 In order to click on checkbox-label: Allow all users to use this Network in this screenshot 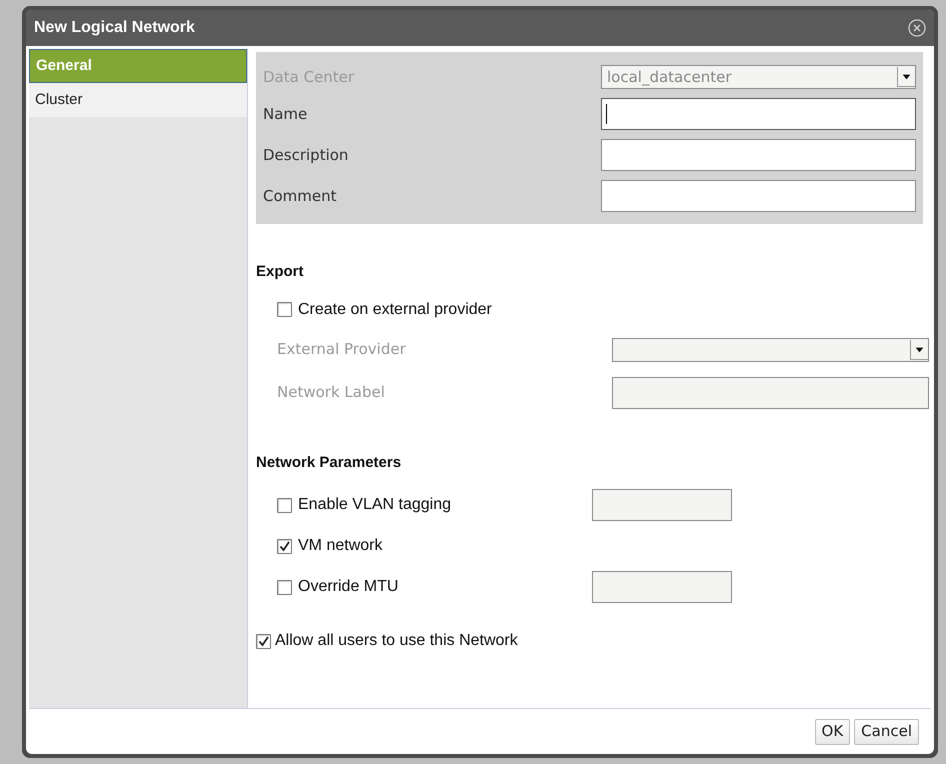, I will do `click(396, 641)`.